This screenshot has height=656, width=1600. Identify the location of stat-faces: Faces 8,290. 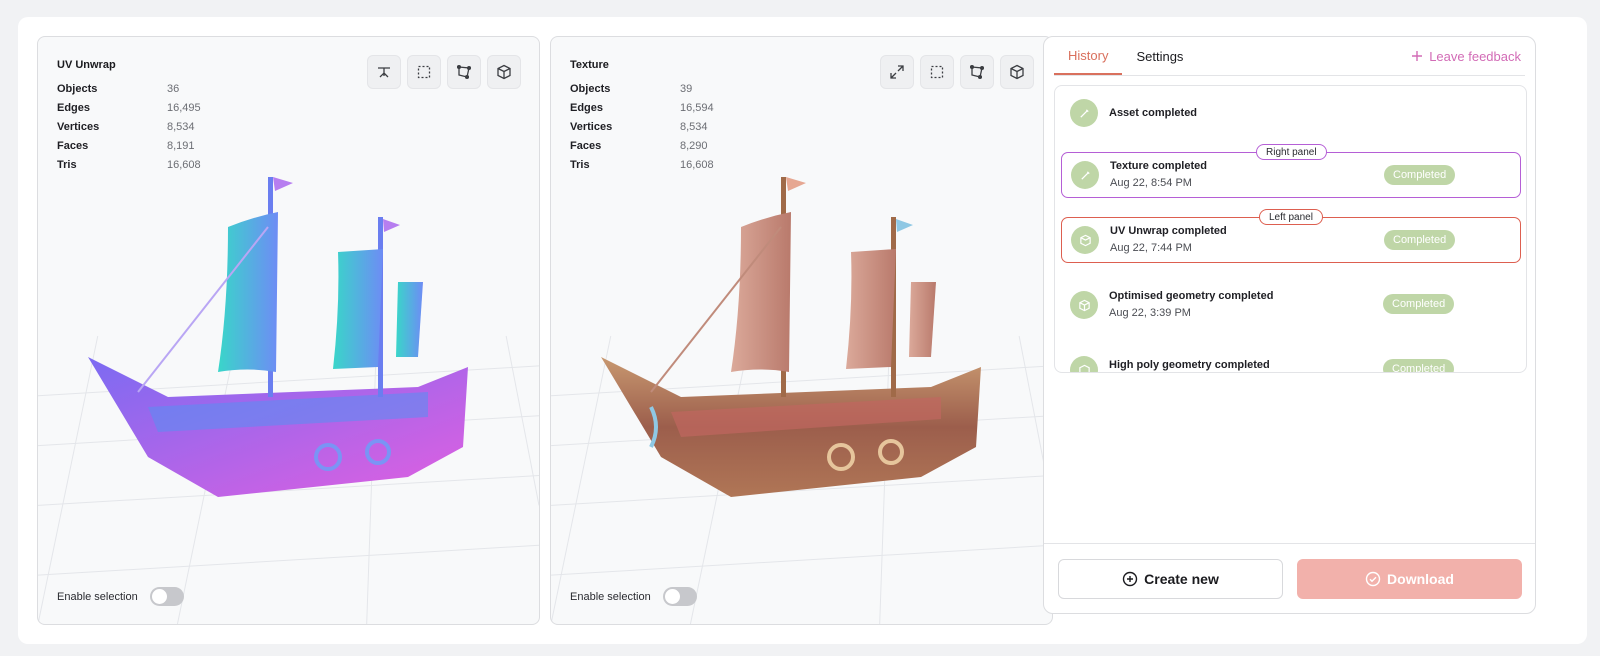
(639, 145).